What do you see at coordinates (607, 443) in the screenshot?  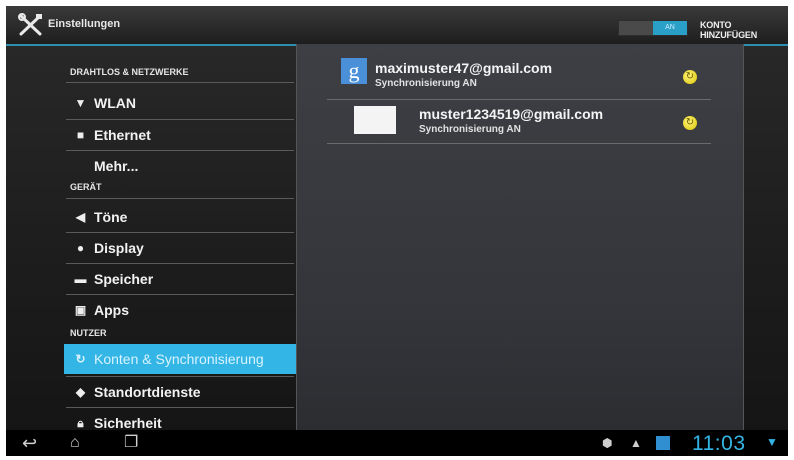 I see `notification-icon: ⬢` at bounding box center [607, 443].